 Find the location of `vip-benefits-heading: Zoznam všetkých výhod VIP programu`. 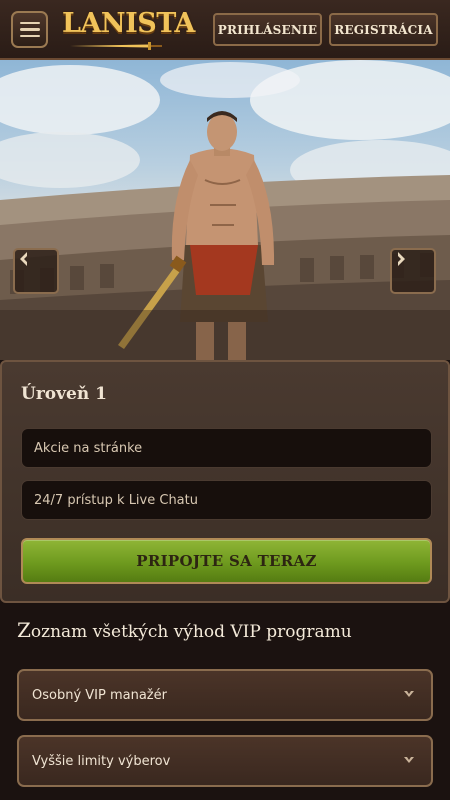

vip-benefits-heading: Zoznam všetkých výhod VIP programu is located at coordinates (227, 630).